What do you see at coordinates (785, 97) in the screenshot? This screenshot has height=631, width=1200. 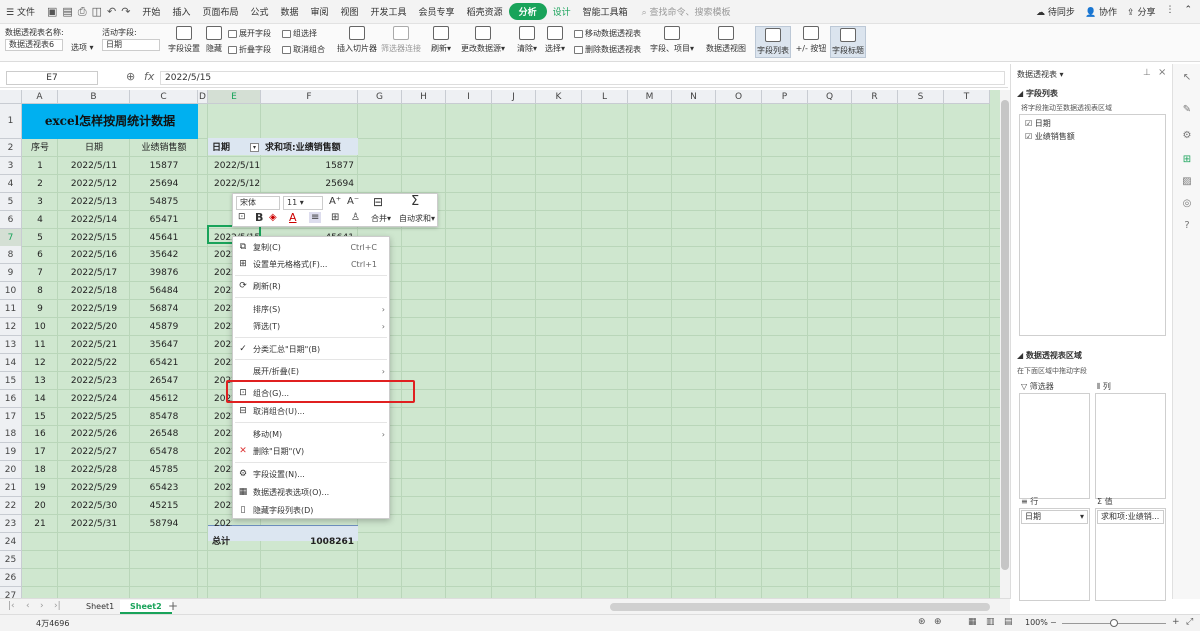 I see `column-header-P: P` at bounding box center [785, 97].